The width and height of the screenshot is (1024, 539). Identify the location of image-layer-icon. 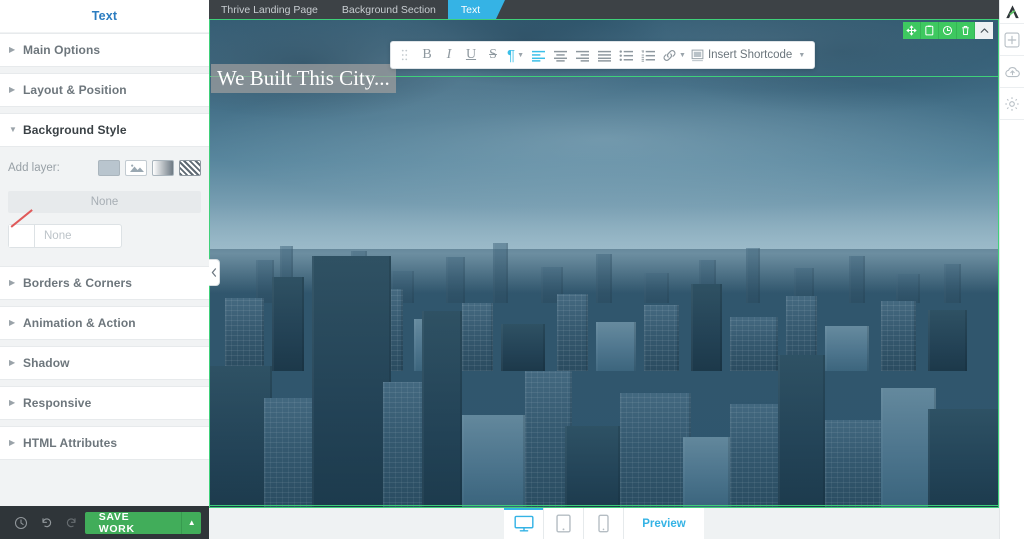
(136, 168).